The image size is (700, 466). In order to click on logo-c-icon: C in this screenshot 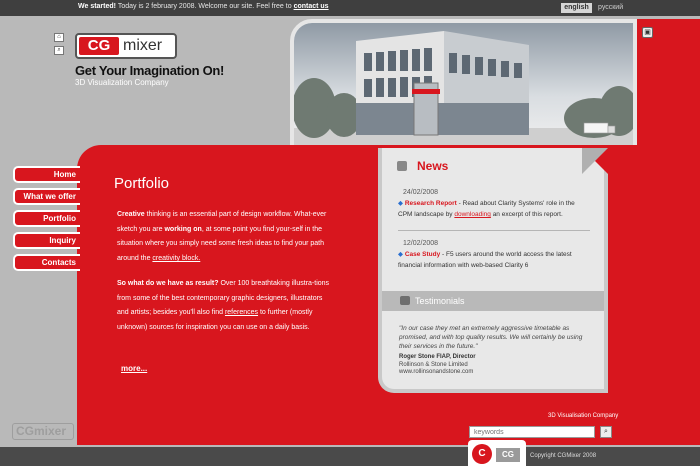, I will do `click(482, 454)`.